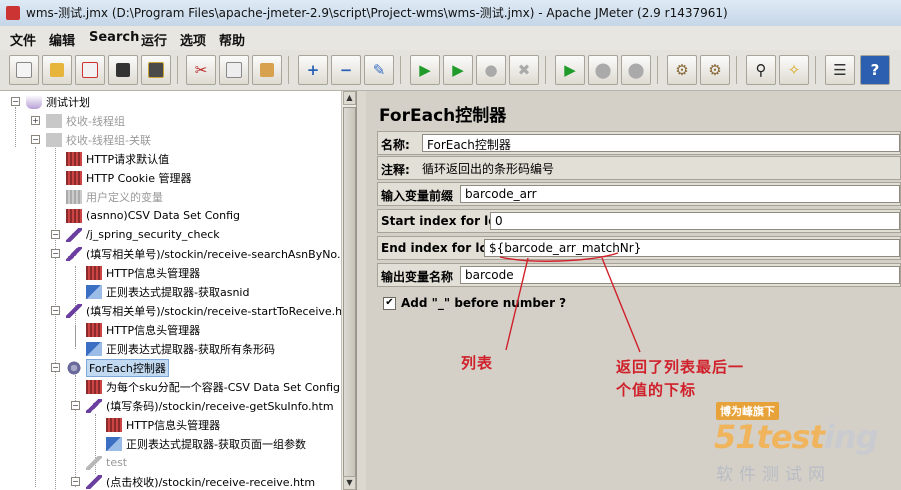  What do you see at coordinates (117, 158) in the screenshot?
I see `tree-node-config: HTTP请求默认值` at bounding box center [117, 158].